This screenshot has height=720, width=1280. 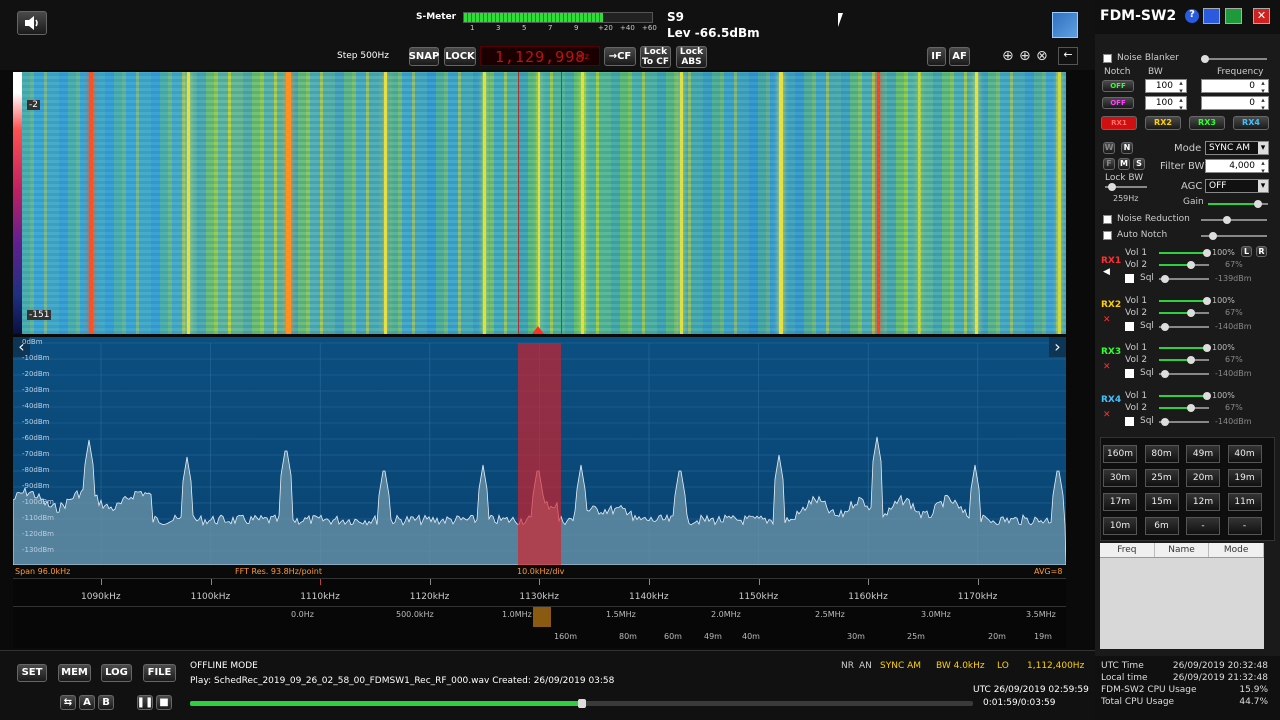 I want to click on zoom-out-icon: ⊗, so click(x=1042, y=56).